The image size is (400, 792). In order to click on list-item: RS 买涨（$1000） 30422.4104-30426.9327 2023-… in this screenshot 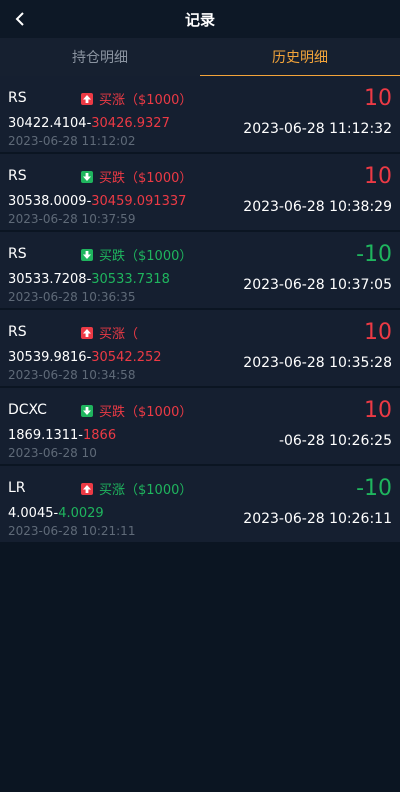, I will do `click(200, 115)`.